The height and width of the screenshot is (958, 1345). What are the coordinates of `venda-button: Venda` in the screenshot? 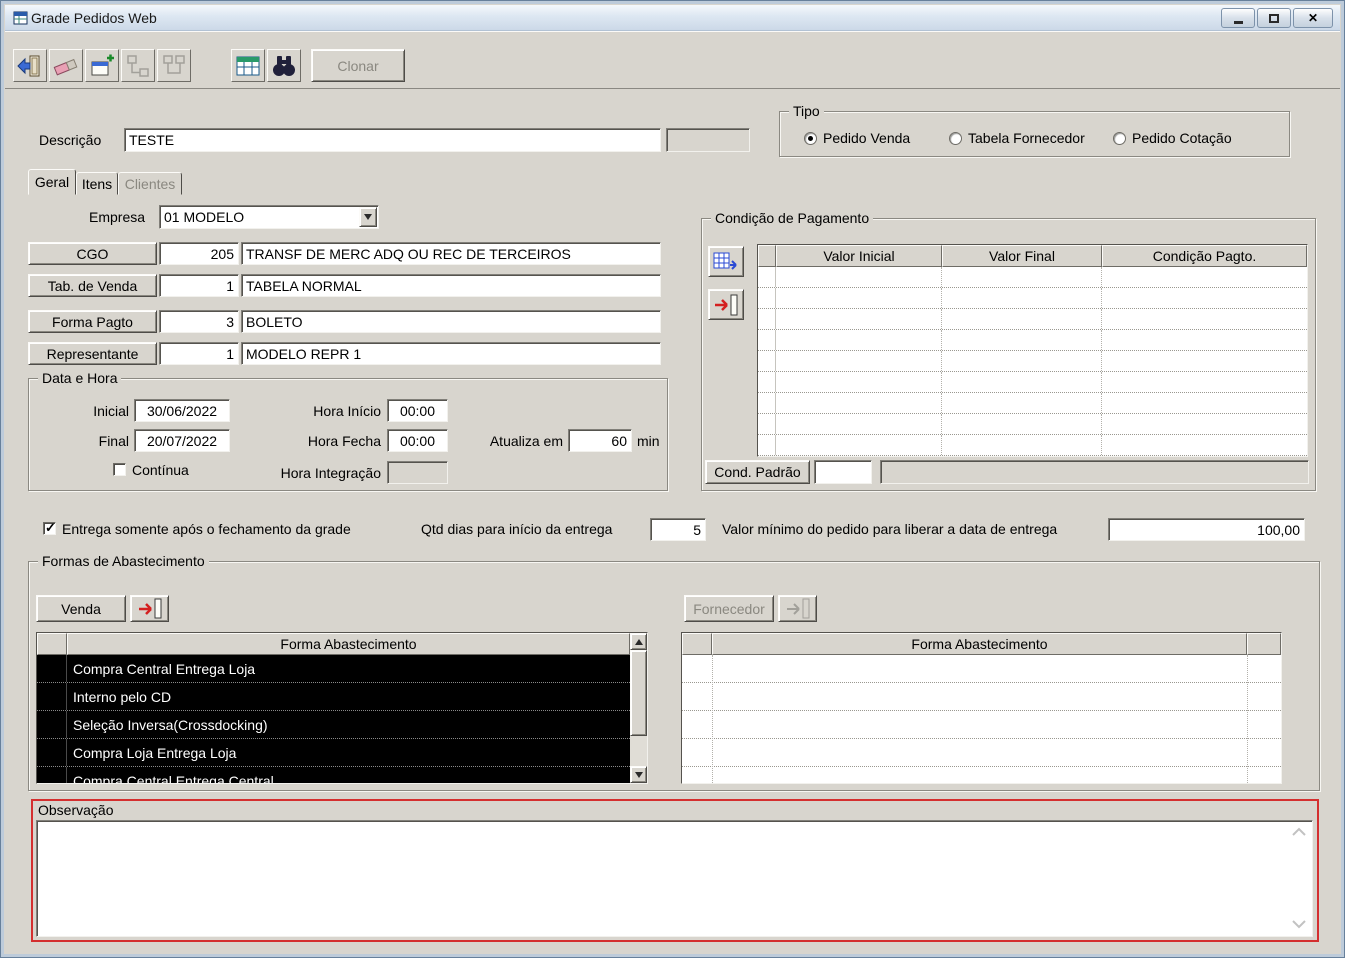 It's located at (81, 608).